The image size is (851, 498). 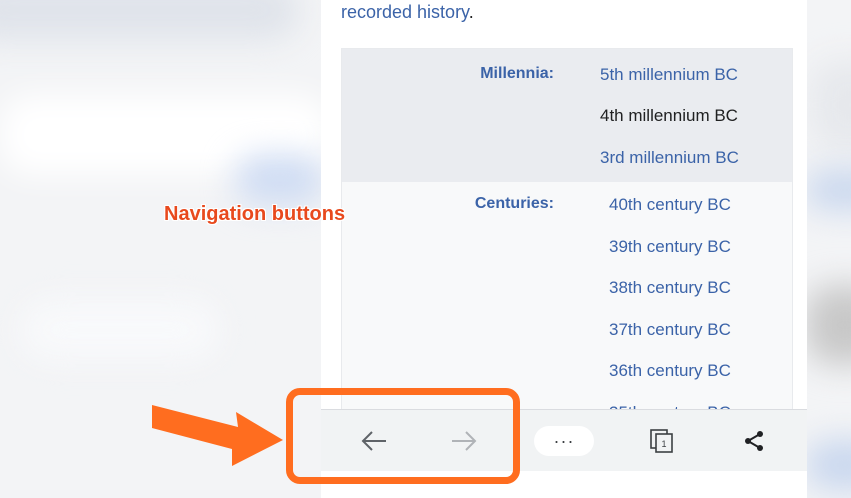 I want to click on annotation-arrow-icon, so click(x=217, y=435).